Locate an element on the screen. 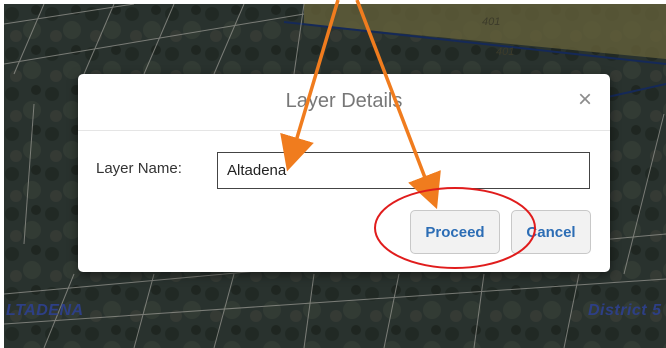 This screenshot has width=666, height=348. close-icon: × is located at coordinates (585, 100).